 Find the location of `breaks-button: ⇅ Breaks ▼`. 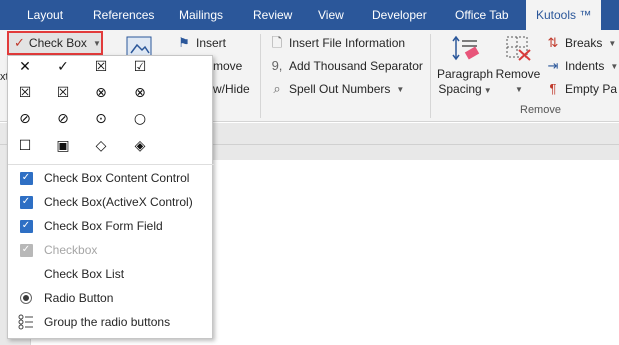

breaks-button: ⇅ Breaks ▼ is located at coordinates (581, 43).